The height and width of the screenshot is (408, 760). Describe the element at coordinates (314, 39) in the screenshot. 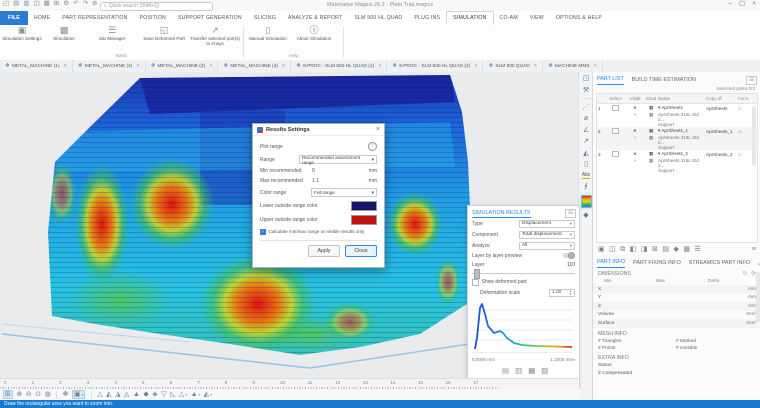

I see `about-simulation-button: ⓘ About Simulation` at that location.